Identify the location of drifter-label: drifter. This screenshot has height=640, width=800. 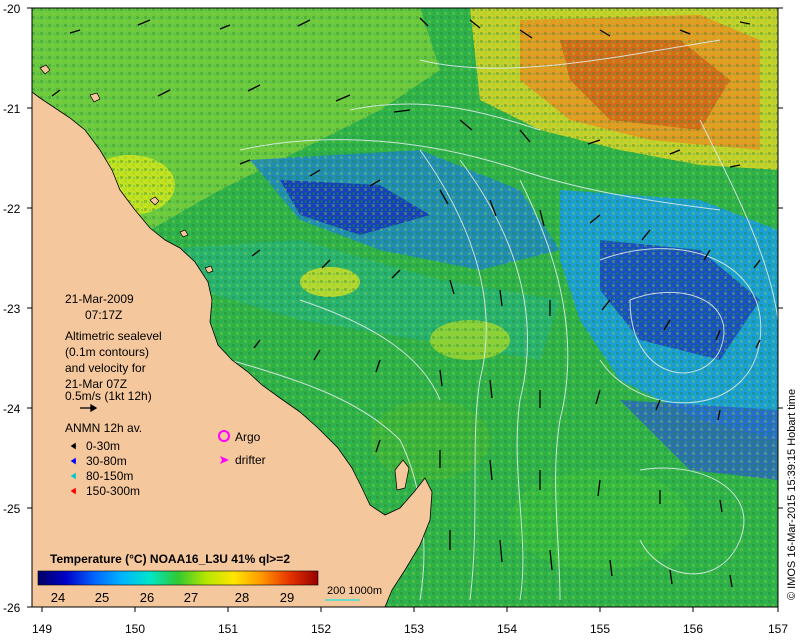
(250, 460).